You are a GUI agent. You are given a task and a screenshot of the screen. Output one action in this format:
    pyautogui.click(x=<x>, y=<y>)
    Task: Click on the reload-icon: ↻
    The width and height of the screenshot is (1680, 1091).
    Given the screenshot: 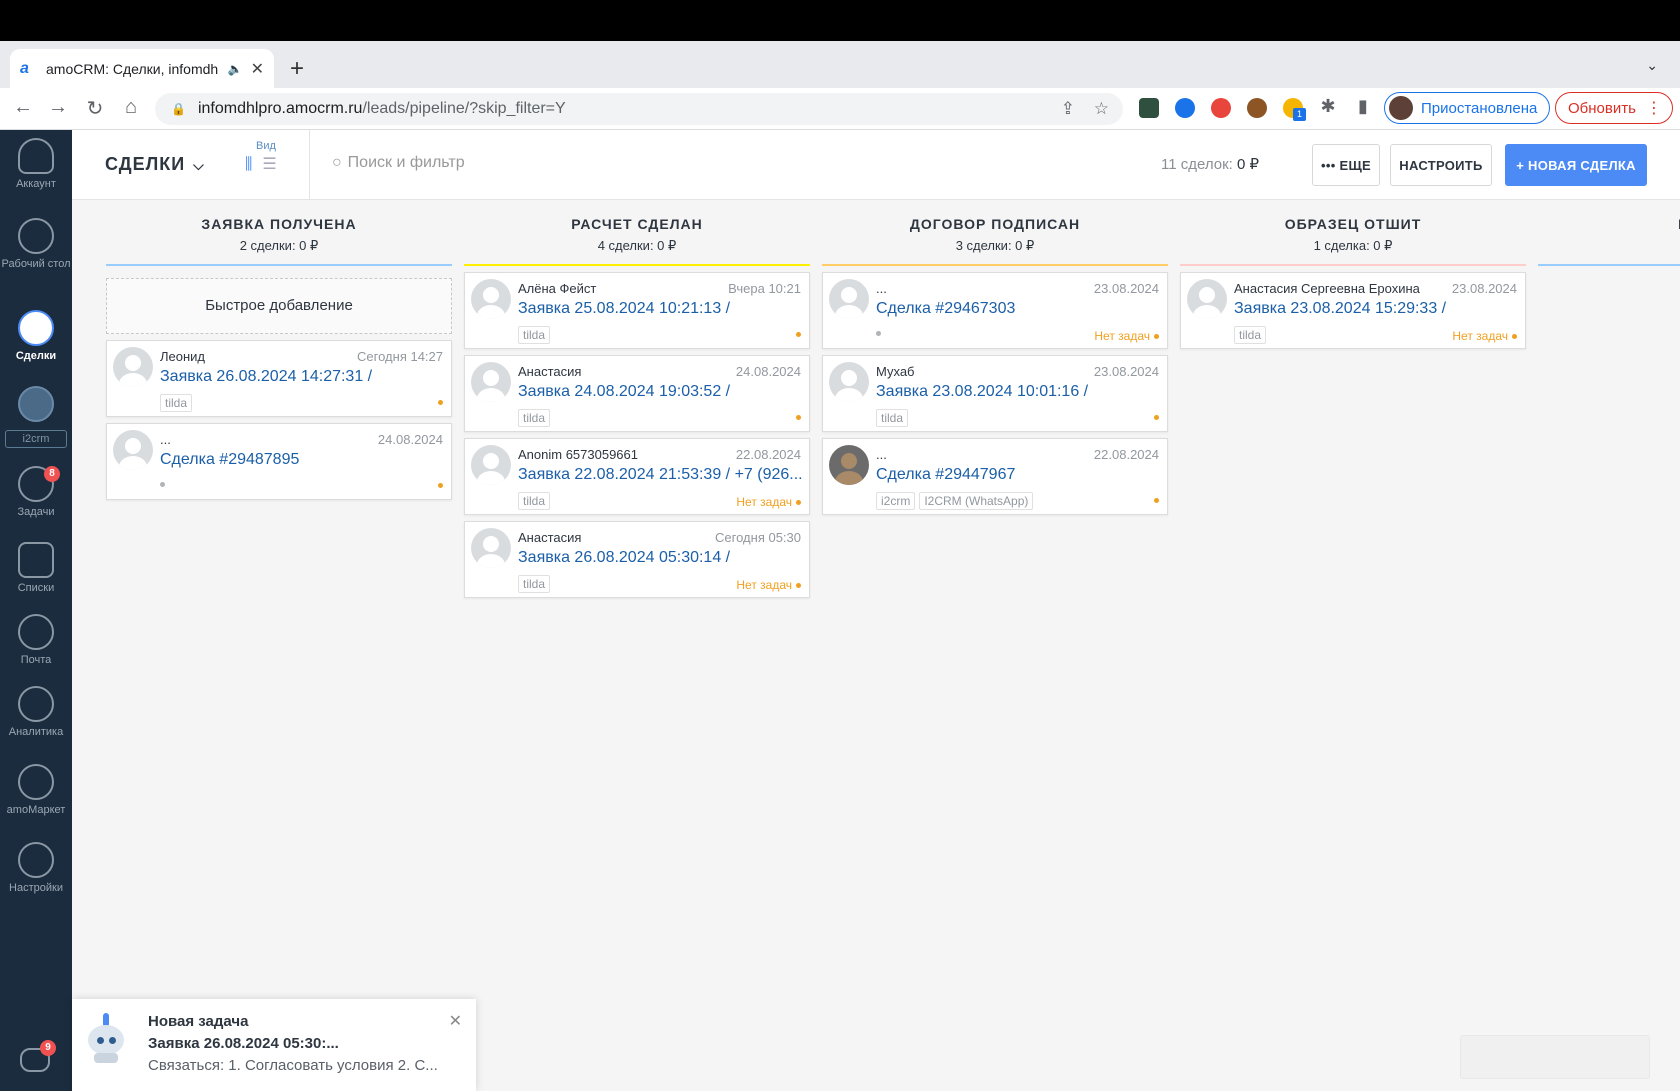 What is the action you would take?
    pyautogui.click(x=95, y=108)
    